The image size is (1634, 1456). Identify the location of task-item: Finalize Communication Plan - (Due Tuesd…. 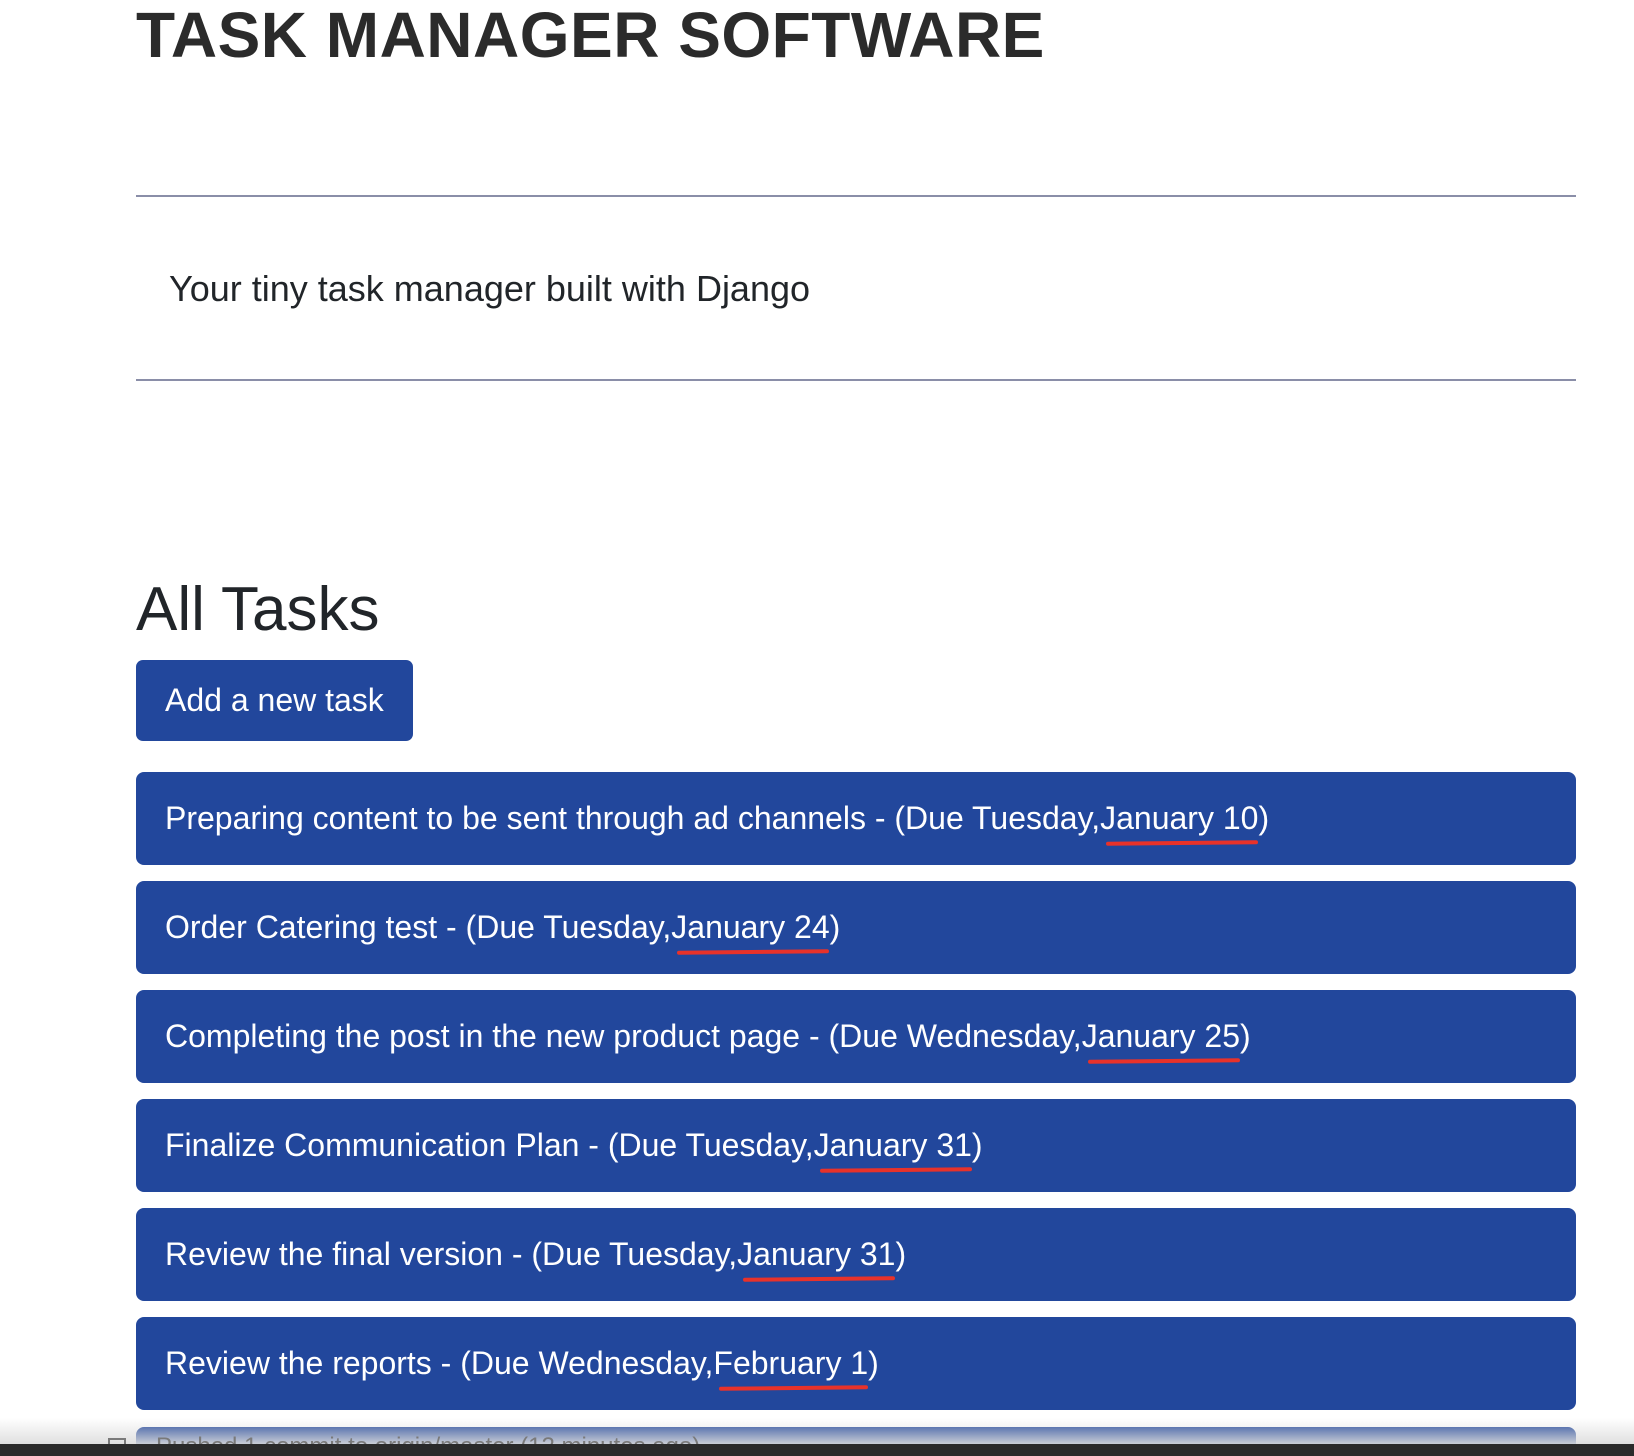
(856, 1145).